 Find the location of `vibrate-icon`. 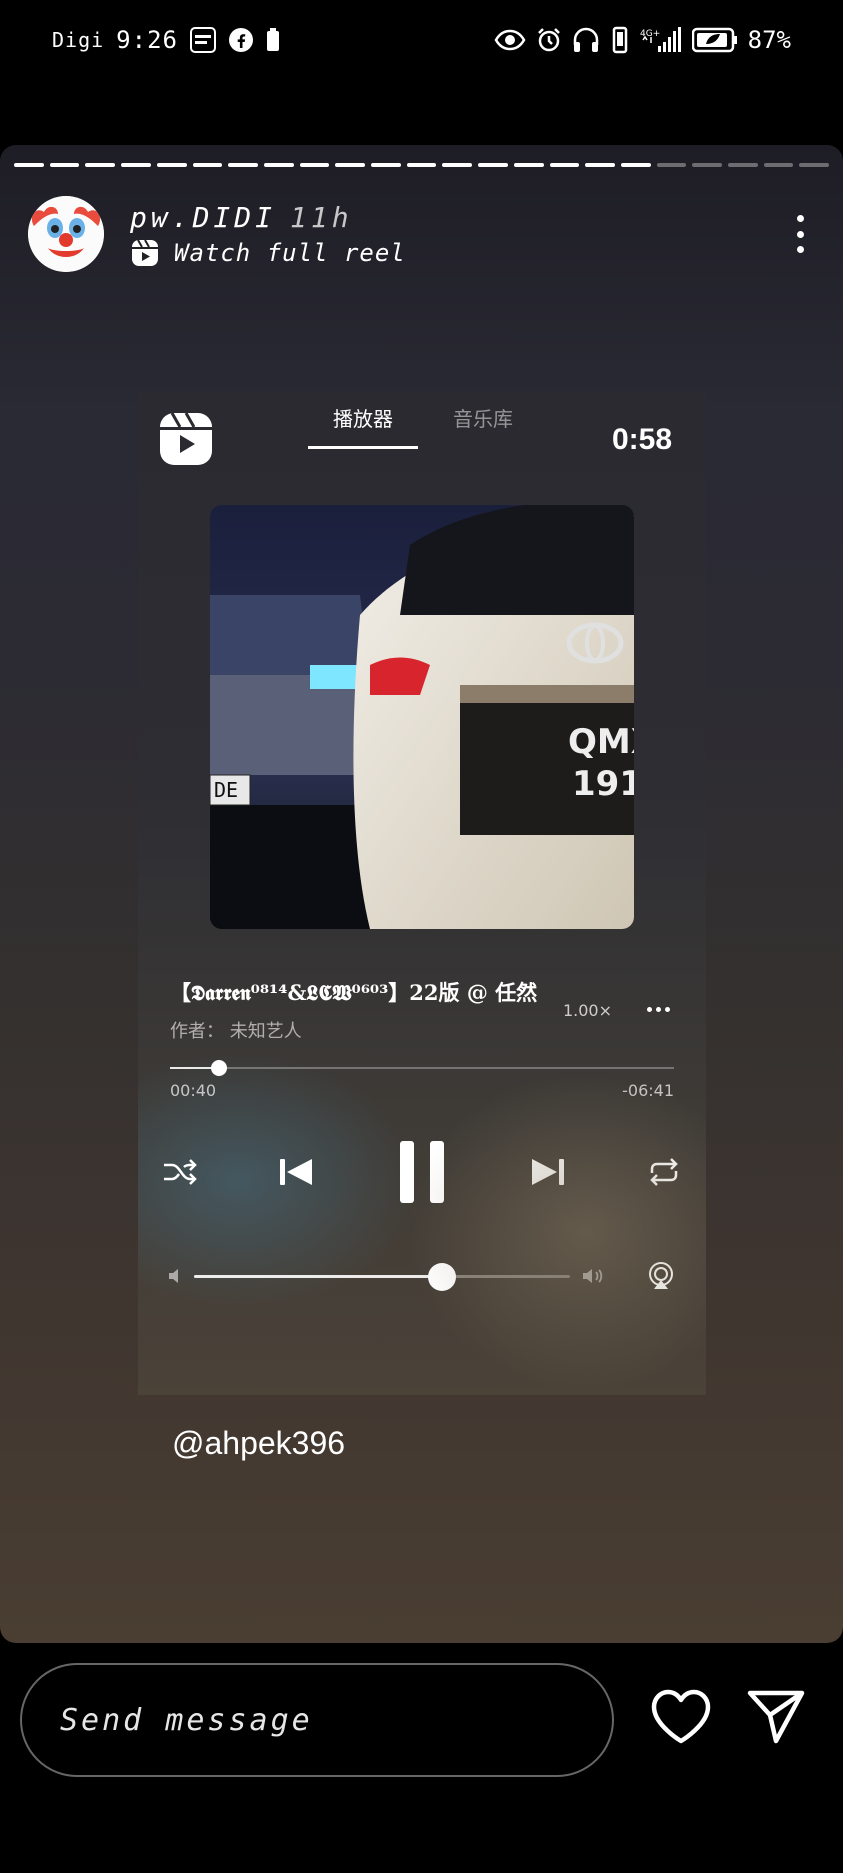

vibrate-icon is located at coordinates (620, 40).